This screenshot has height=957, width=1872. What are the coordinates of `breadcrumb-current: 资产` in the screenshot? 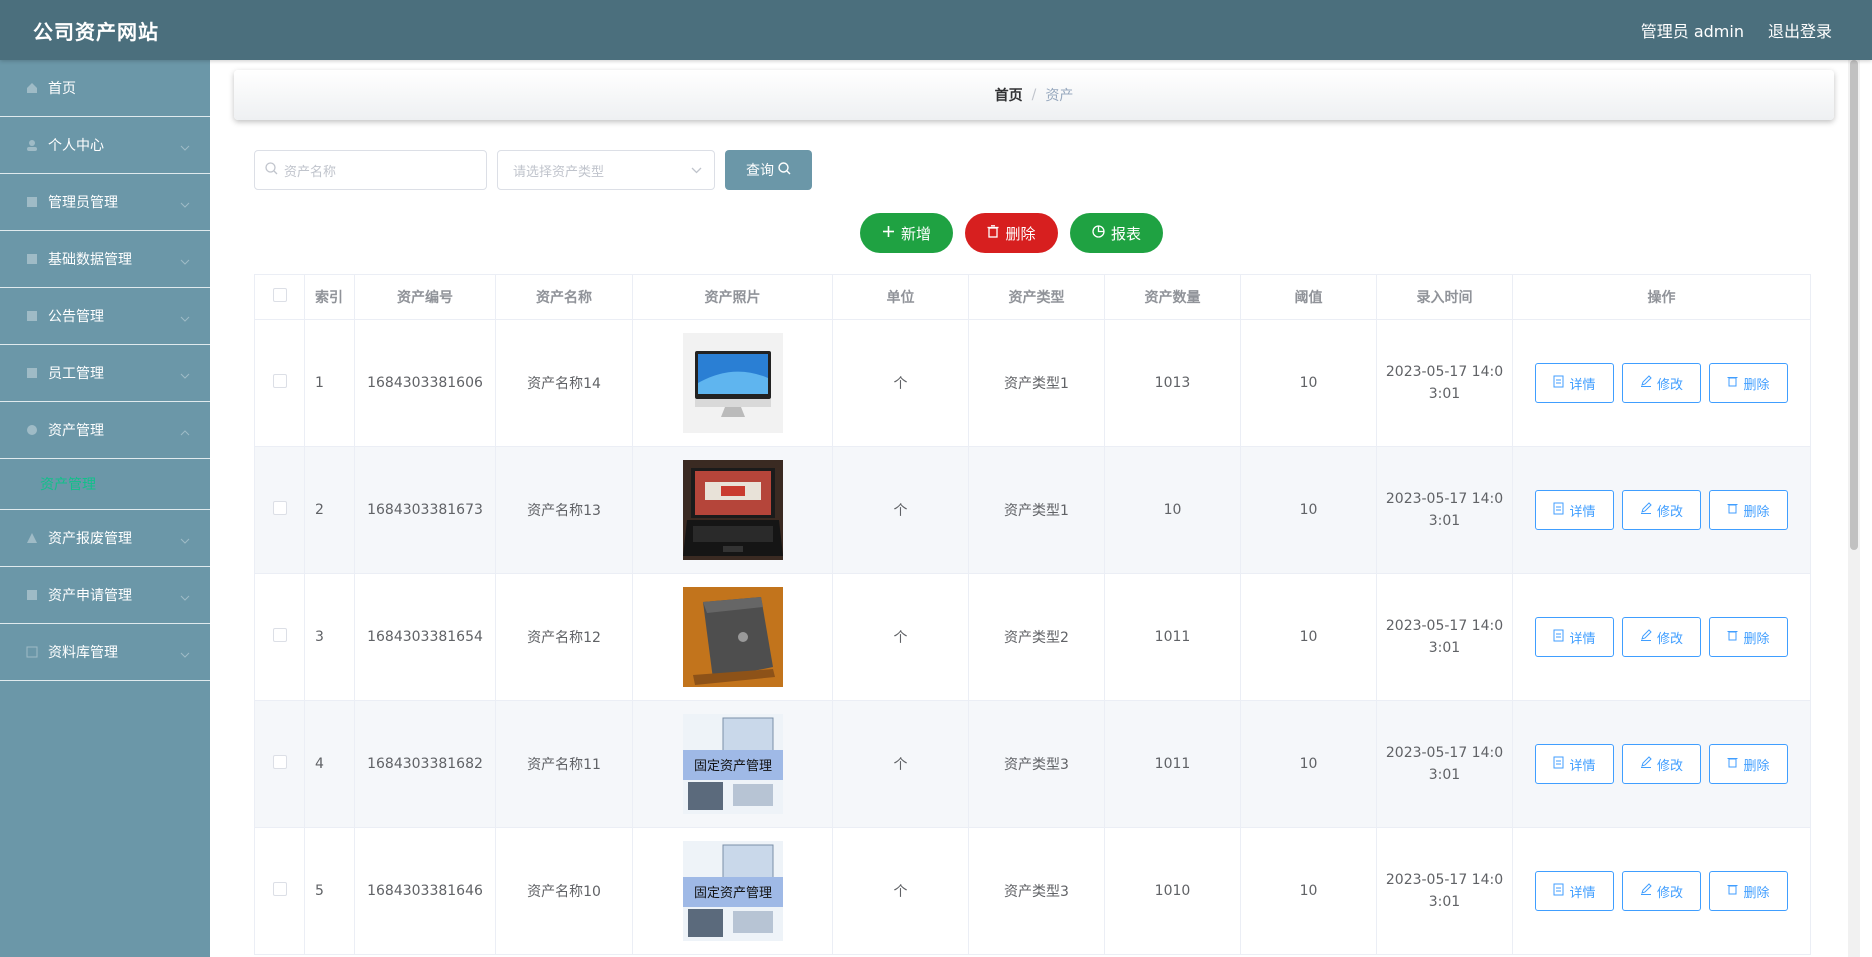 It's located at (1059, 96).